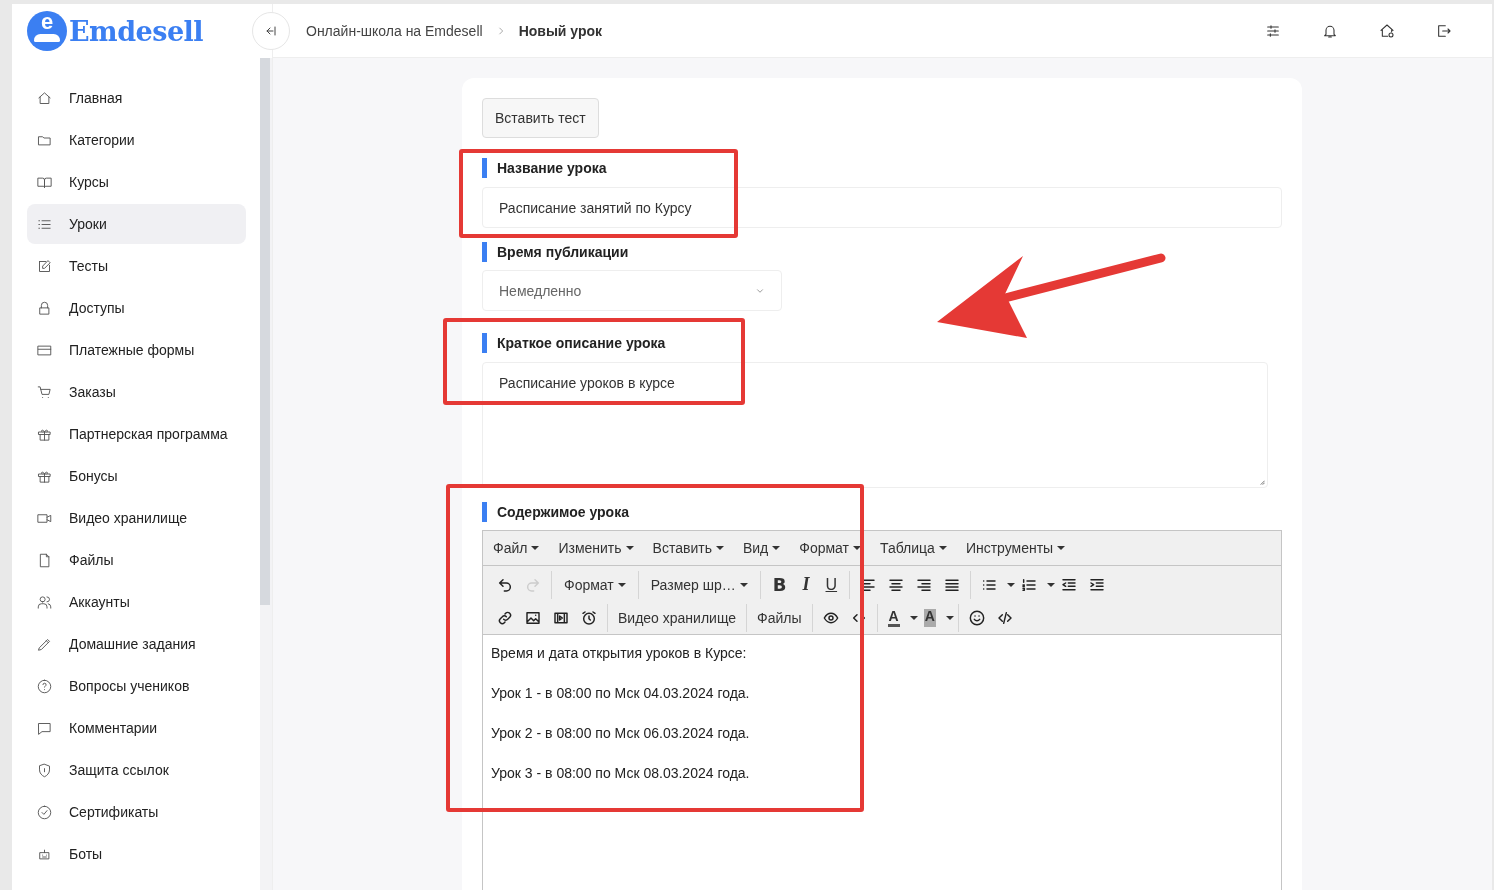 This screenshot has height=890, width=1494. Describe the element at coordinates (394, 30) in the screenshot. I see `breadcrumb-link: Онлайн-школа на Emdesell` at that location.